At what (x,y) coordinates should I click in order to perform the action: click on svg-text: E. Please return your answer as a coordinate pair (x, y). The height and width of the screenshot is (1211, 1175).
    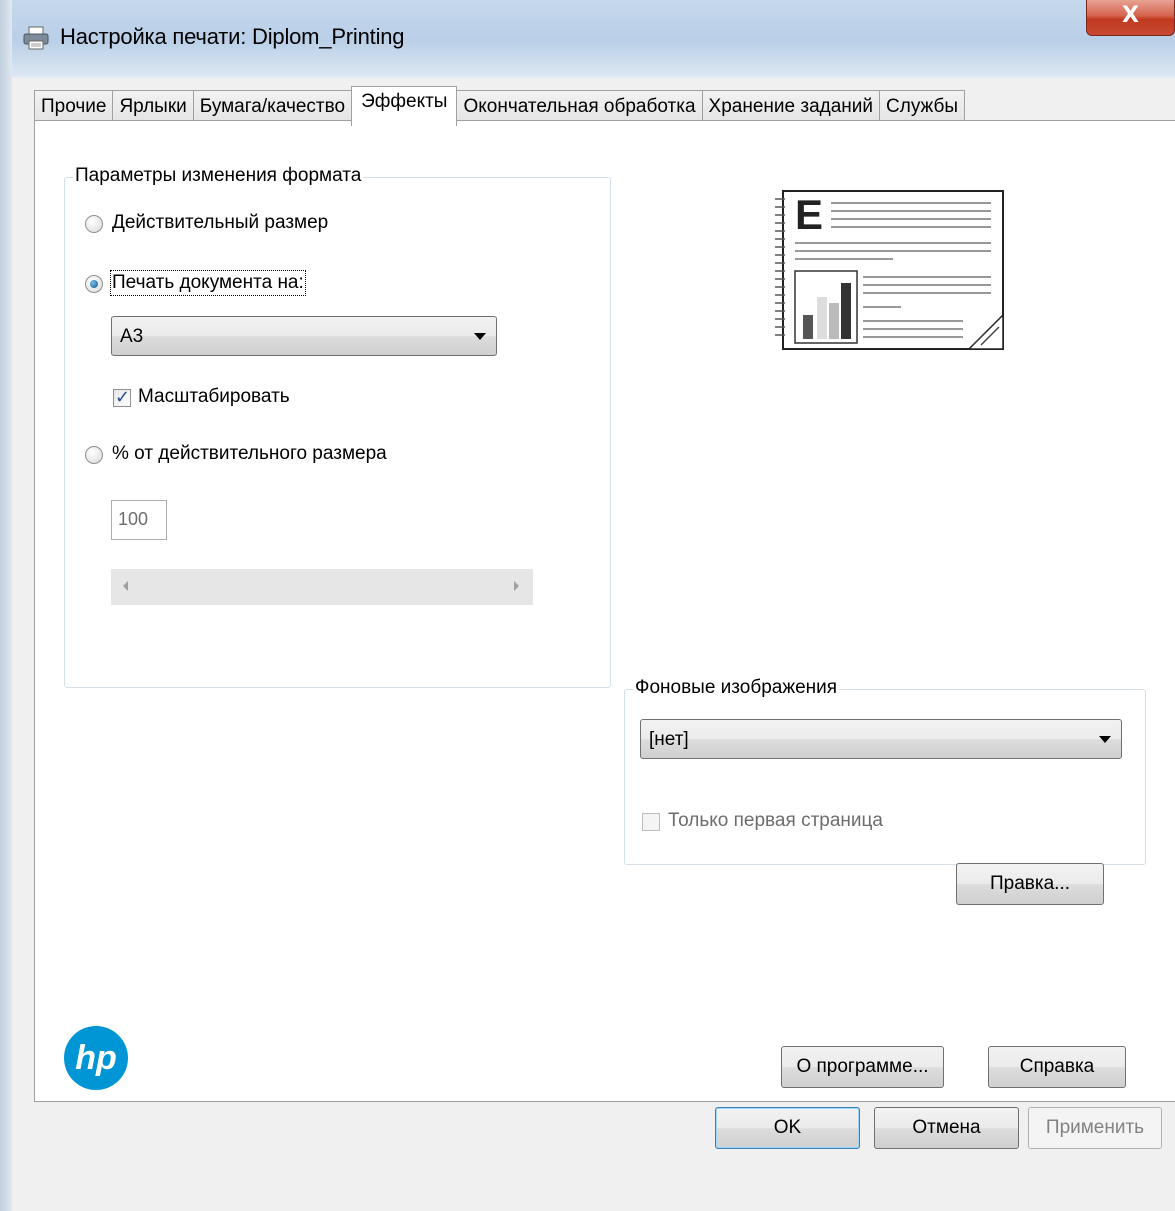
    Looking at the image, I should click on (809, 214).